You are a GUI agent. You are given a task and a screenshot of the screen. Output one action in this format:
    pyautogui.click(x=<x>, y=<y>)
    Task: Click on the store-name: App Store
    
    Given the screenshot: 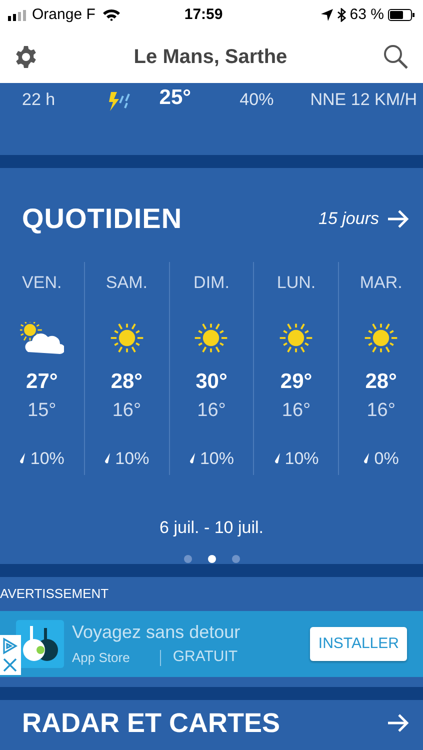 What is the action you would take?
    pyautogui.click(x=101, y=657)
    